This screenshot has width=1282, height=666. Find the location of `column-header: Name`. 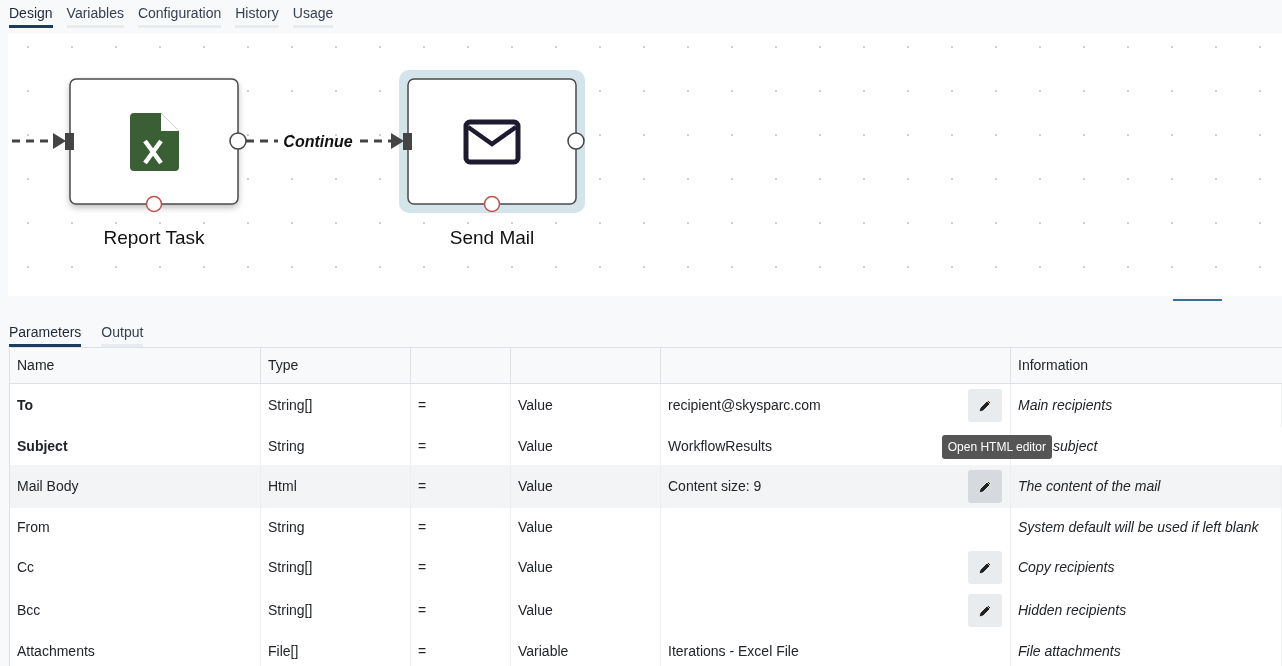

column-header: Name is located at coordinates (36, 365).